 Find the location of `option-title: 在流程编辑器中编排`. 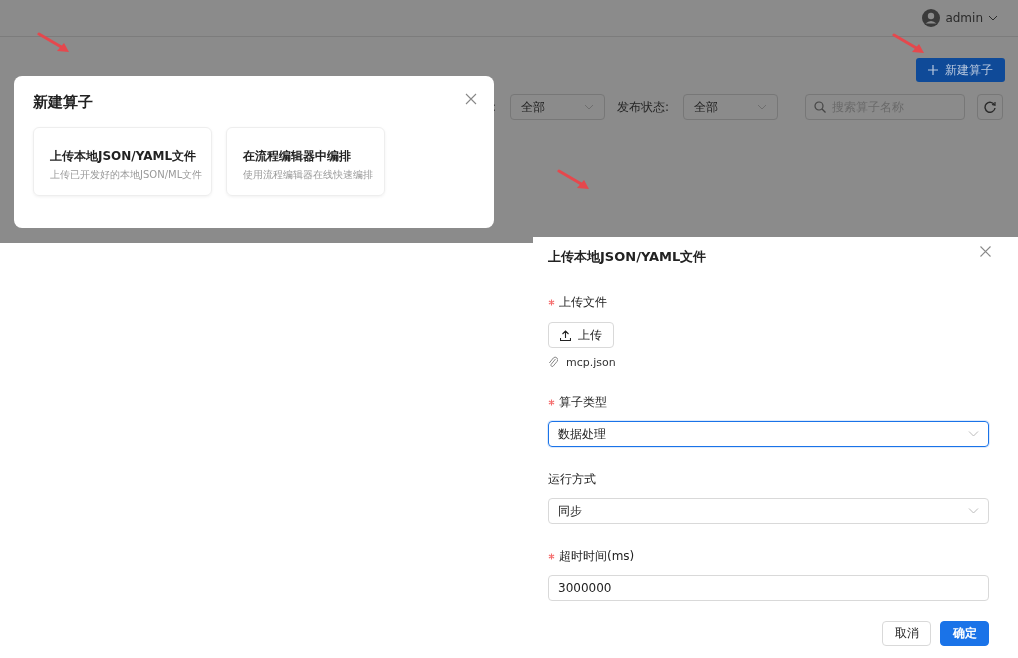

option-title: 在流程编辑器中编排 is located at coordinates (297, 156).